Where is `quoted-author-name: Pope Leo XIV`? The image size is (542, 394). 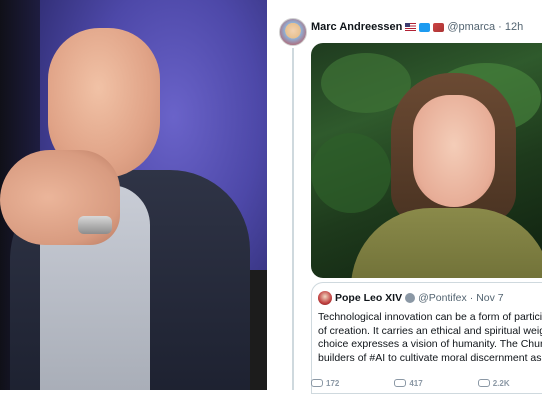 quoted-author-name: Pope Leo XIV is located at coordinates (369, 298).